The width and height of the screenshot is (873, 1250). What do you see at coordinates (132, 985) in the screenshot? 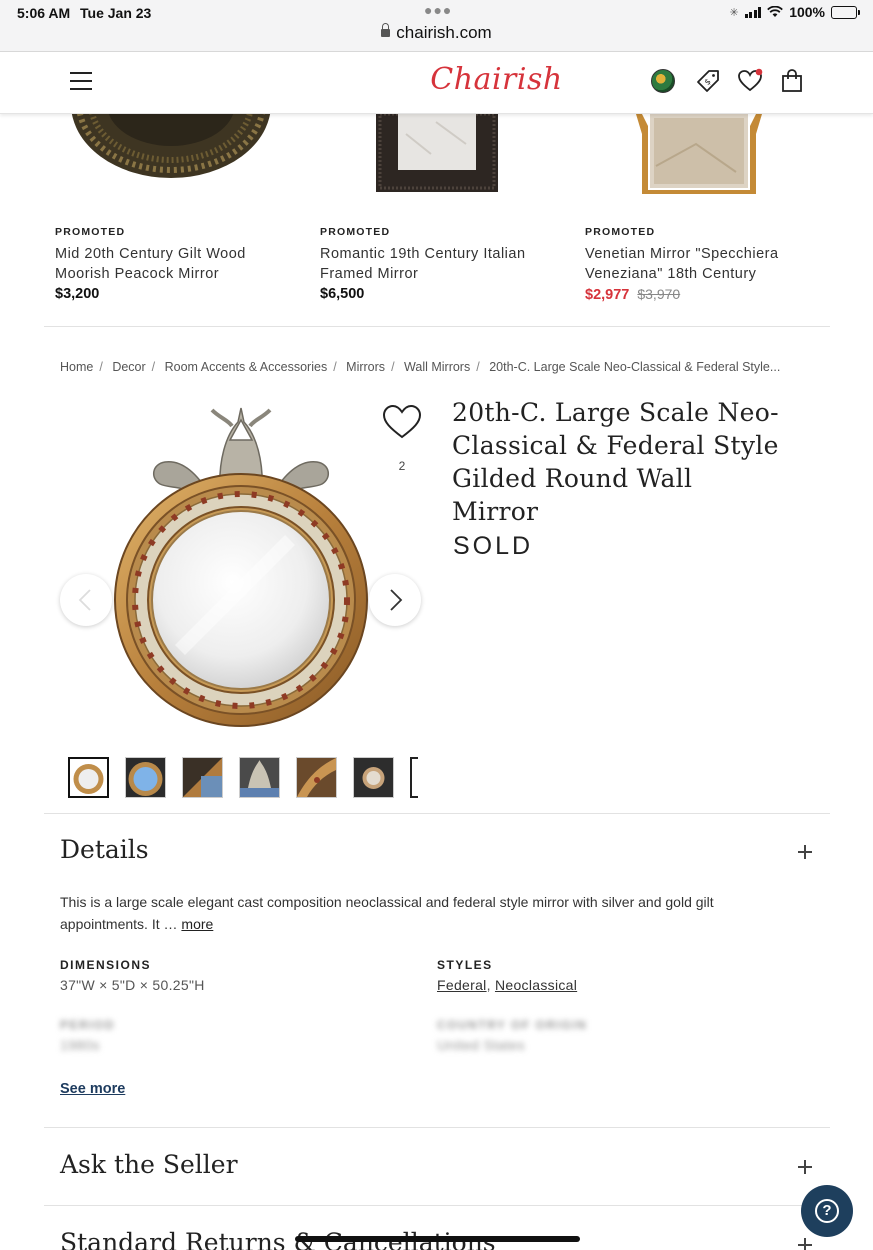
I see `dimensions-value: 37"W × 5"D × 50.25"H` at bounding box center [132, 985].